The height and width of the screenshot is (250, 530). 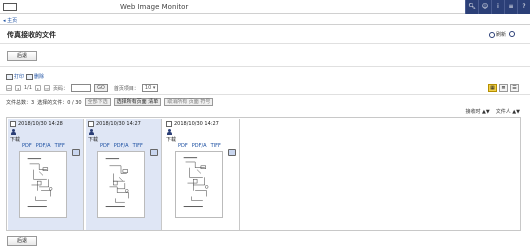 I want to click on page-label: 页码：, so click(x=61, y=88).